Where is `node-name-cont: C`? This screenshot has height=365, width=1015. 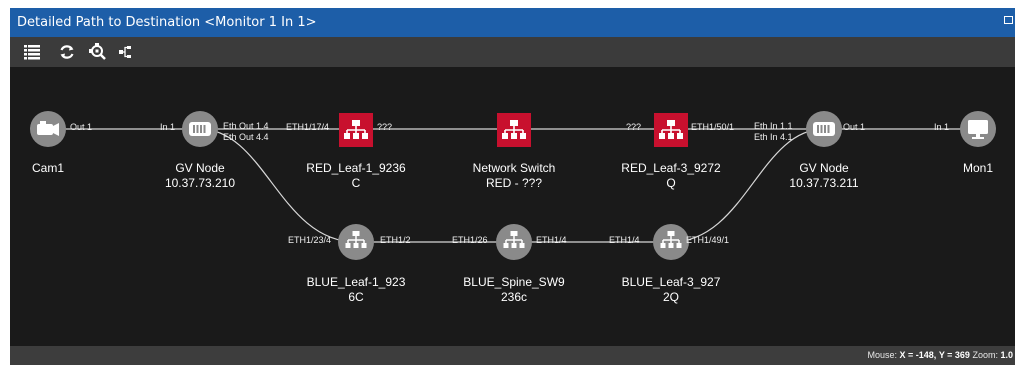 node-name-cont: C is located at coordinates (356, 183).